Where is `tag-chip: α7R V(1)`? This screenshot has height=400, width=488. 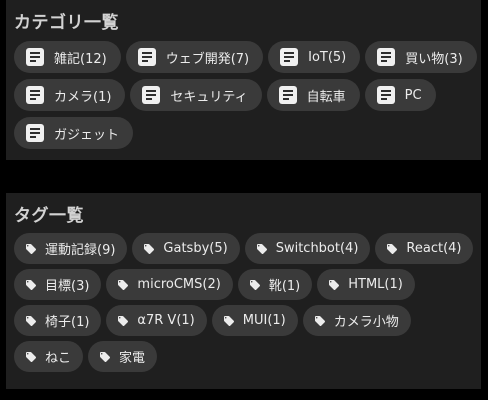 tag-chip: α7R V(1) is located at coordinates (156, 320).